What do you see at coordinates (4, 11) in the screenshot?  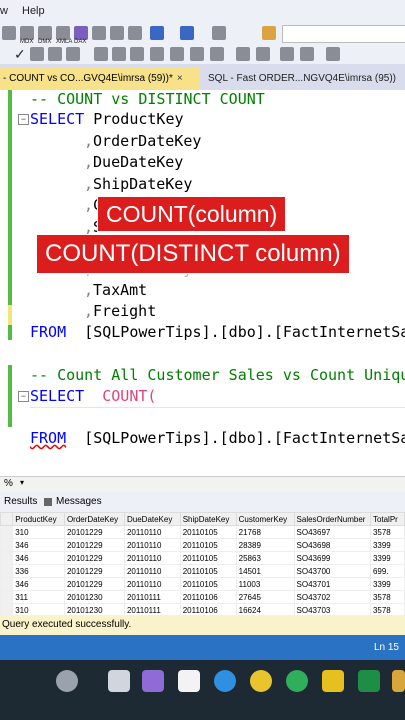 I see `menu-view: w` at bounding box center [4, 11].